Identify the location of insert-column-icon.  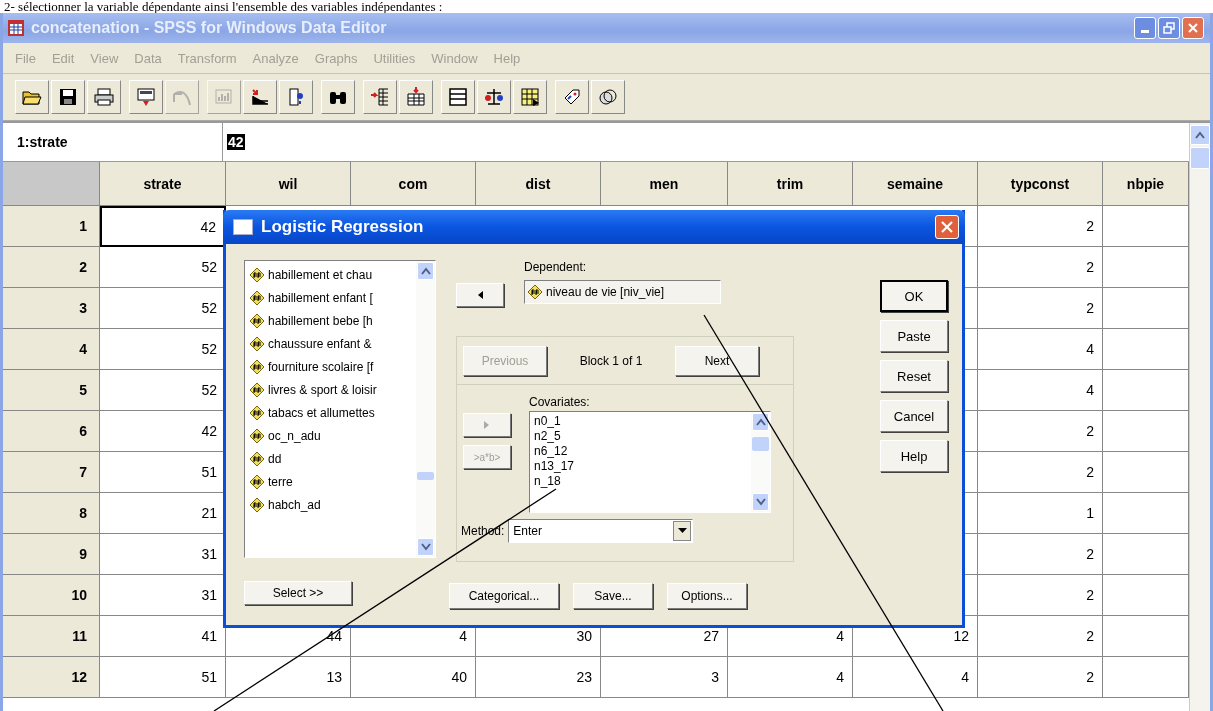
(416, 97).